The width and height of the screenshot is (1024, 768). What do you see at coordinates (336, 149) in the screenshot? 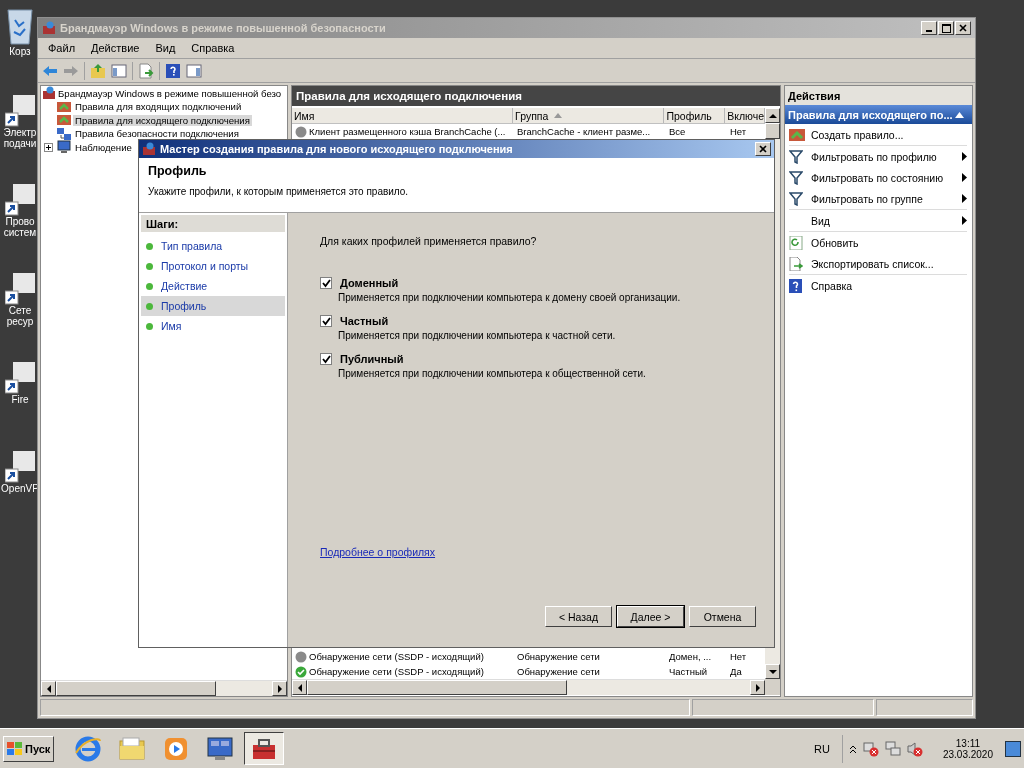
I see `dialog-title: Мастер создания правила для нового исходящего подключения` at bounding box center [336, 149].